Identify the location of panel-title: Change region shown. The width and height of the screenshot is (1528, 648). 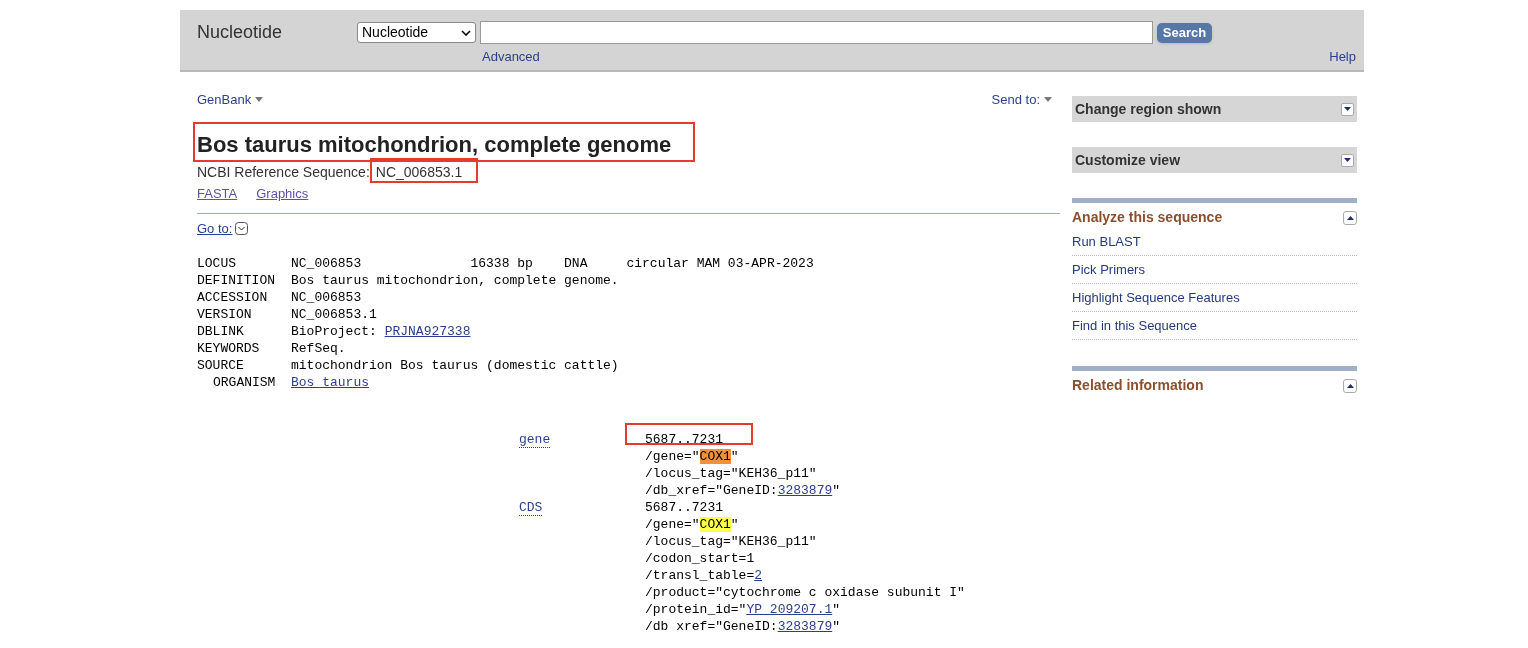
(1148, 109).